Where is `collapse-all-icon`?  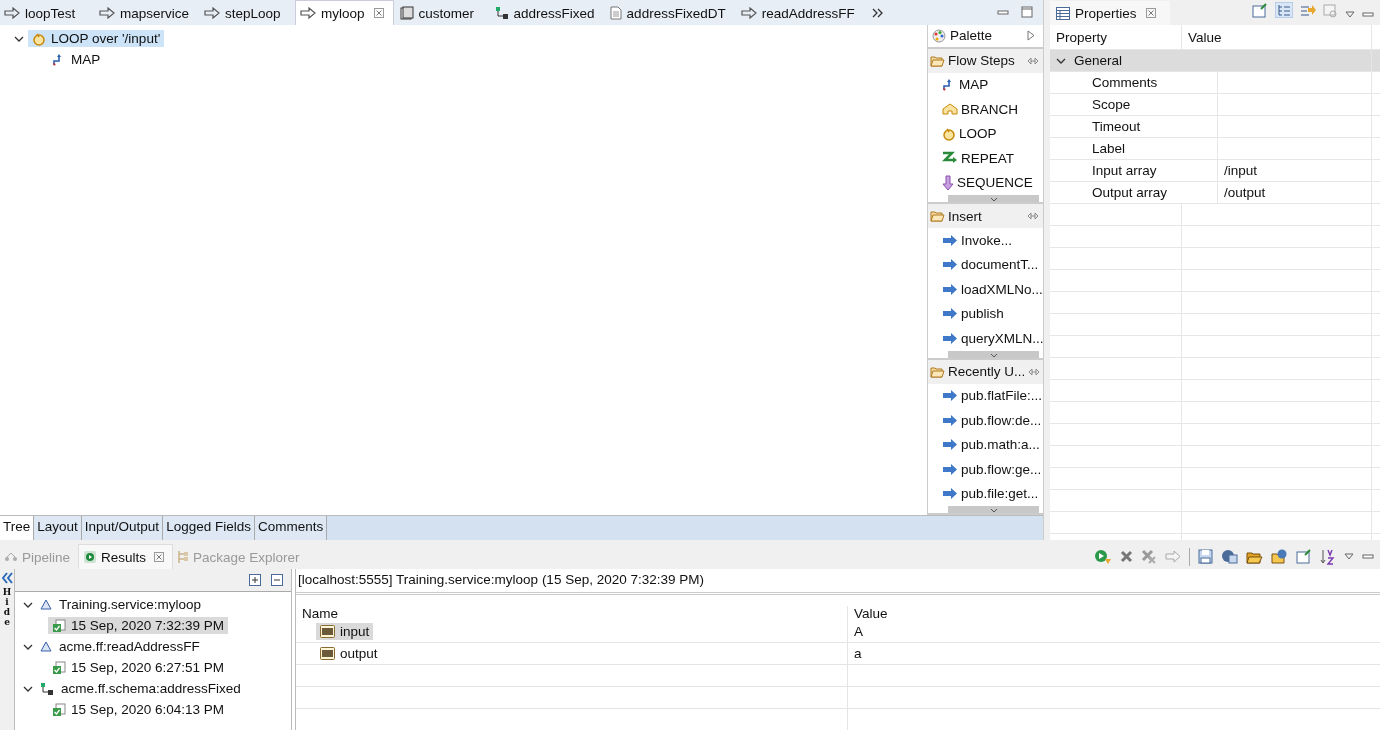 collapse-all-icon is located at coordinates (277, 580).